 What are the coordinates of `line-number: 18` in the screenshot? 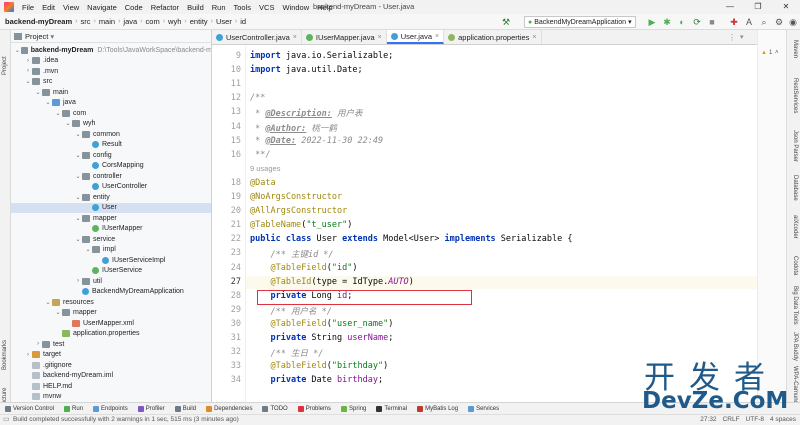 It's located at (236, 183).